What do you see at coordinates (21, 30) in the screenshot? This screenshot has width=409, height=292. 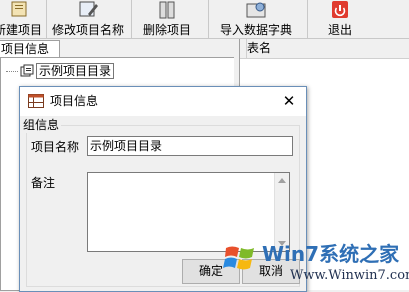 I see `new-project-label: 新建项目` at bounding box center [21, 30].